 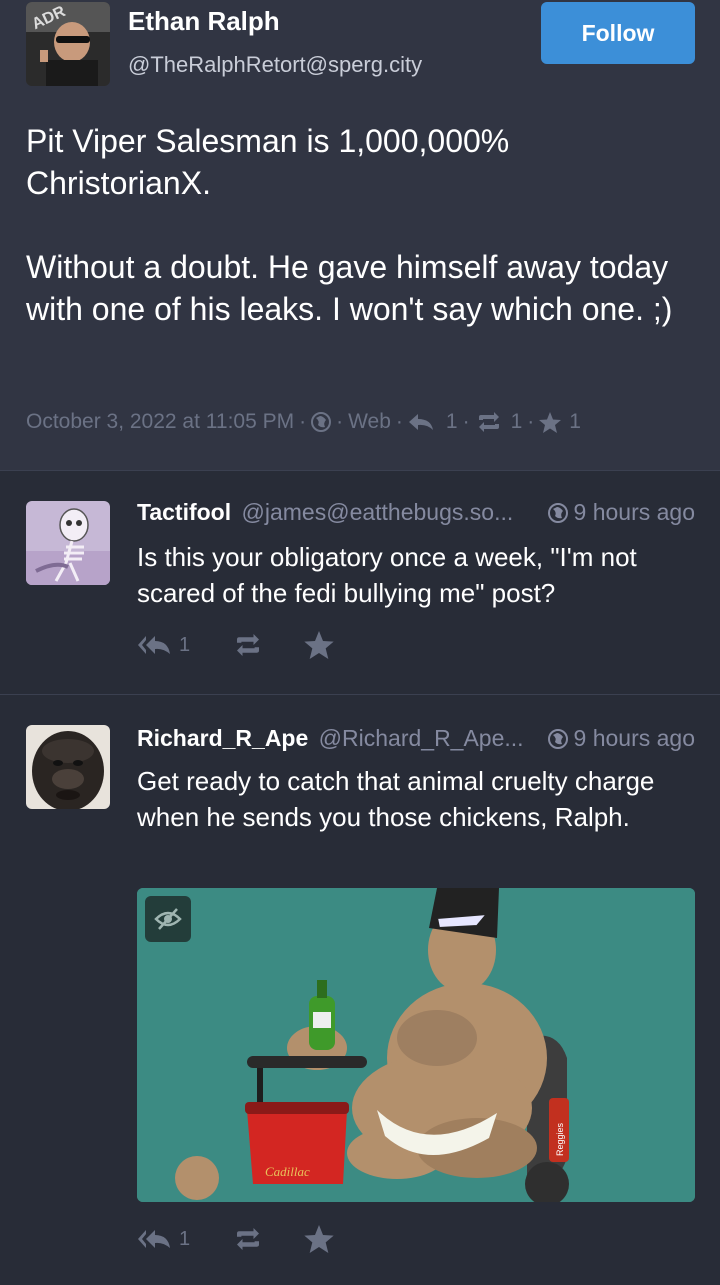 What do you see at coordinates (618, 33) in the screenshot?
I see `follow-button: Follow` at bounding box center [618, 33].